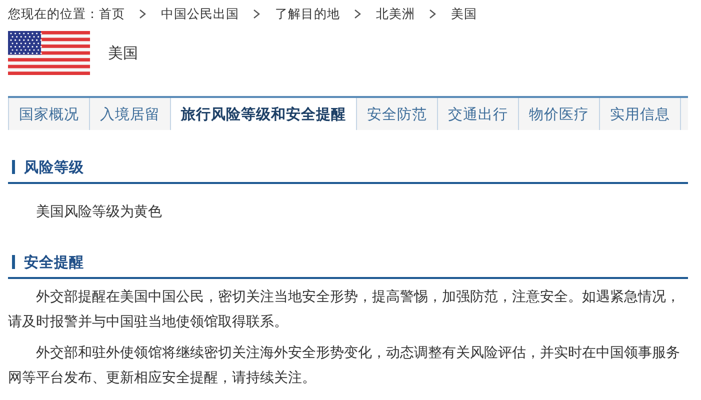 This screenshot has height=400, width=701. I want to click on section-title: 安全提醒, so click(54, 262).